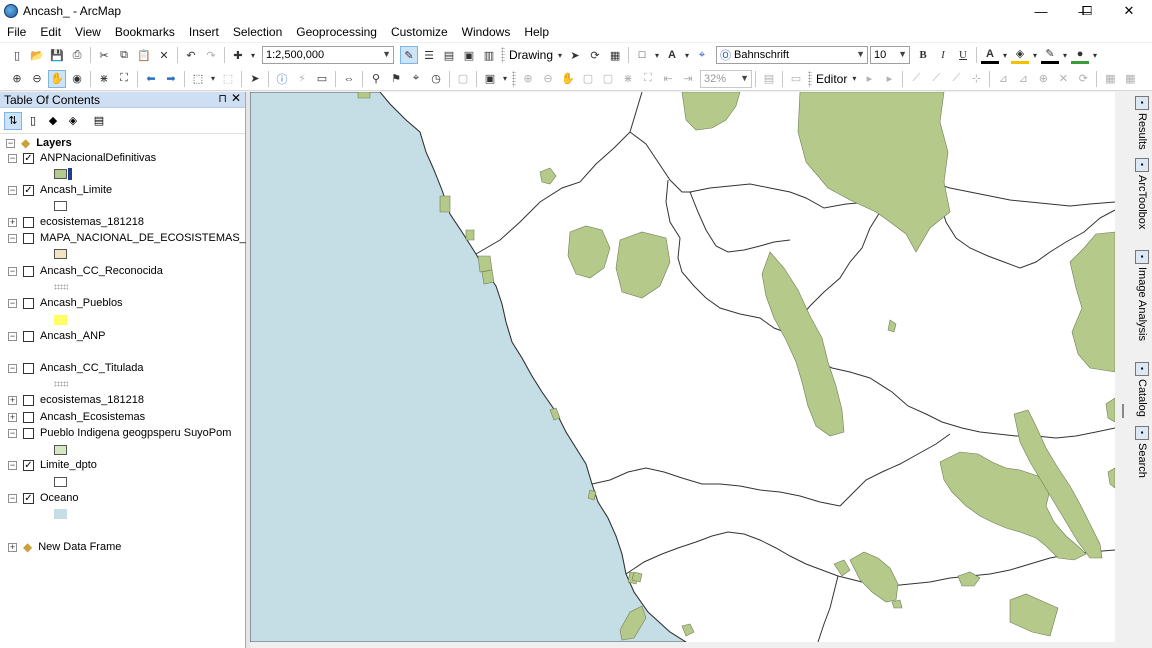 This screenshot has height=648, width=1152. What do you see at coordinates (64, 547) in the screenshot?
I see `new-data-frame-row: + ◆ New Data Frame` at bounding box center [64, 547].